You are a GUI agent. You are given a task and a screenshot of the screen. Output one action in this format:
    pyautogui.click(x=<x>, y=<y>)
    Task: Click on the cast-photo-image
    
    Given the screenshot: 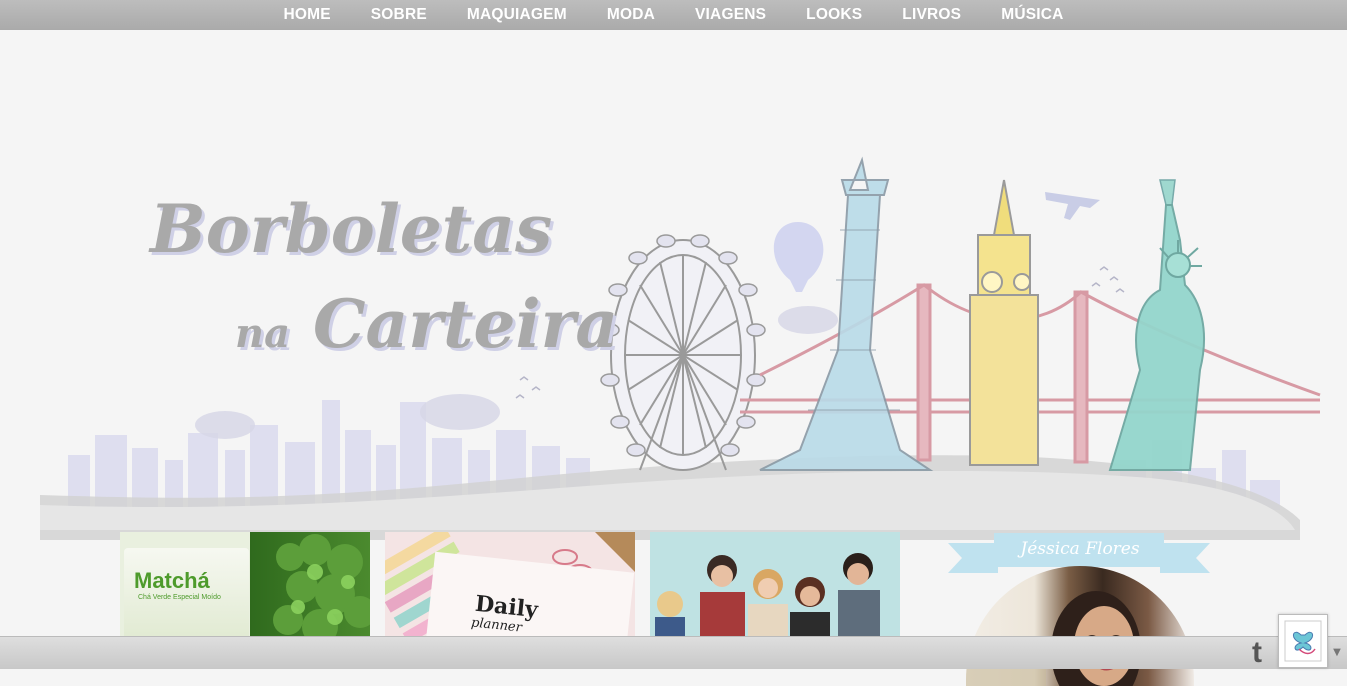 What is the action you would take?
    pyautogui.click(x=775, y=584)
    